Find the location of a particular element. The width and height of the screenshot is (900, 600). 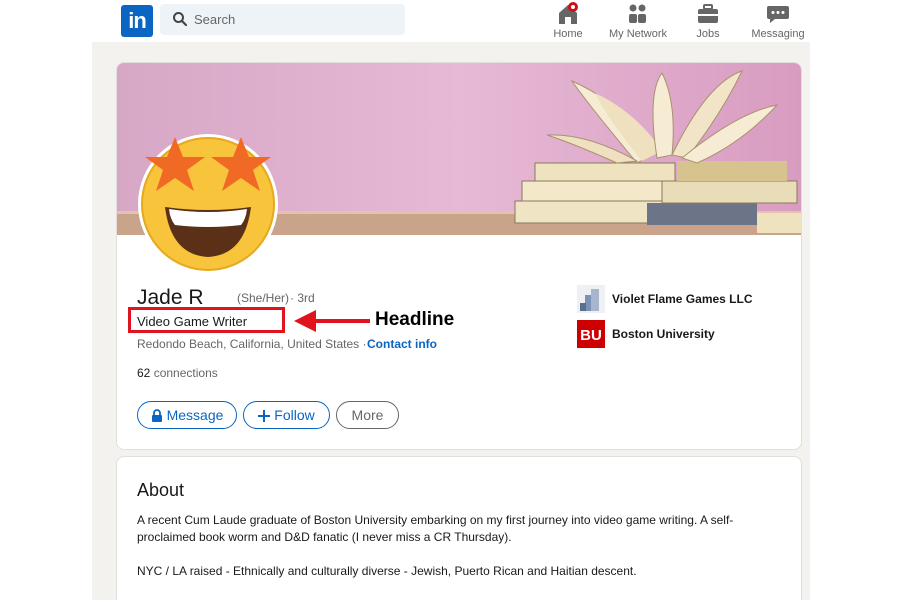

nav-messaging: Messaging is located at coordinates (778, 21).